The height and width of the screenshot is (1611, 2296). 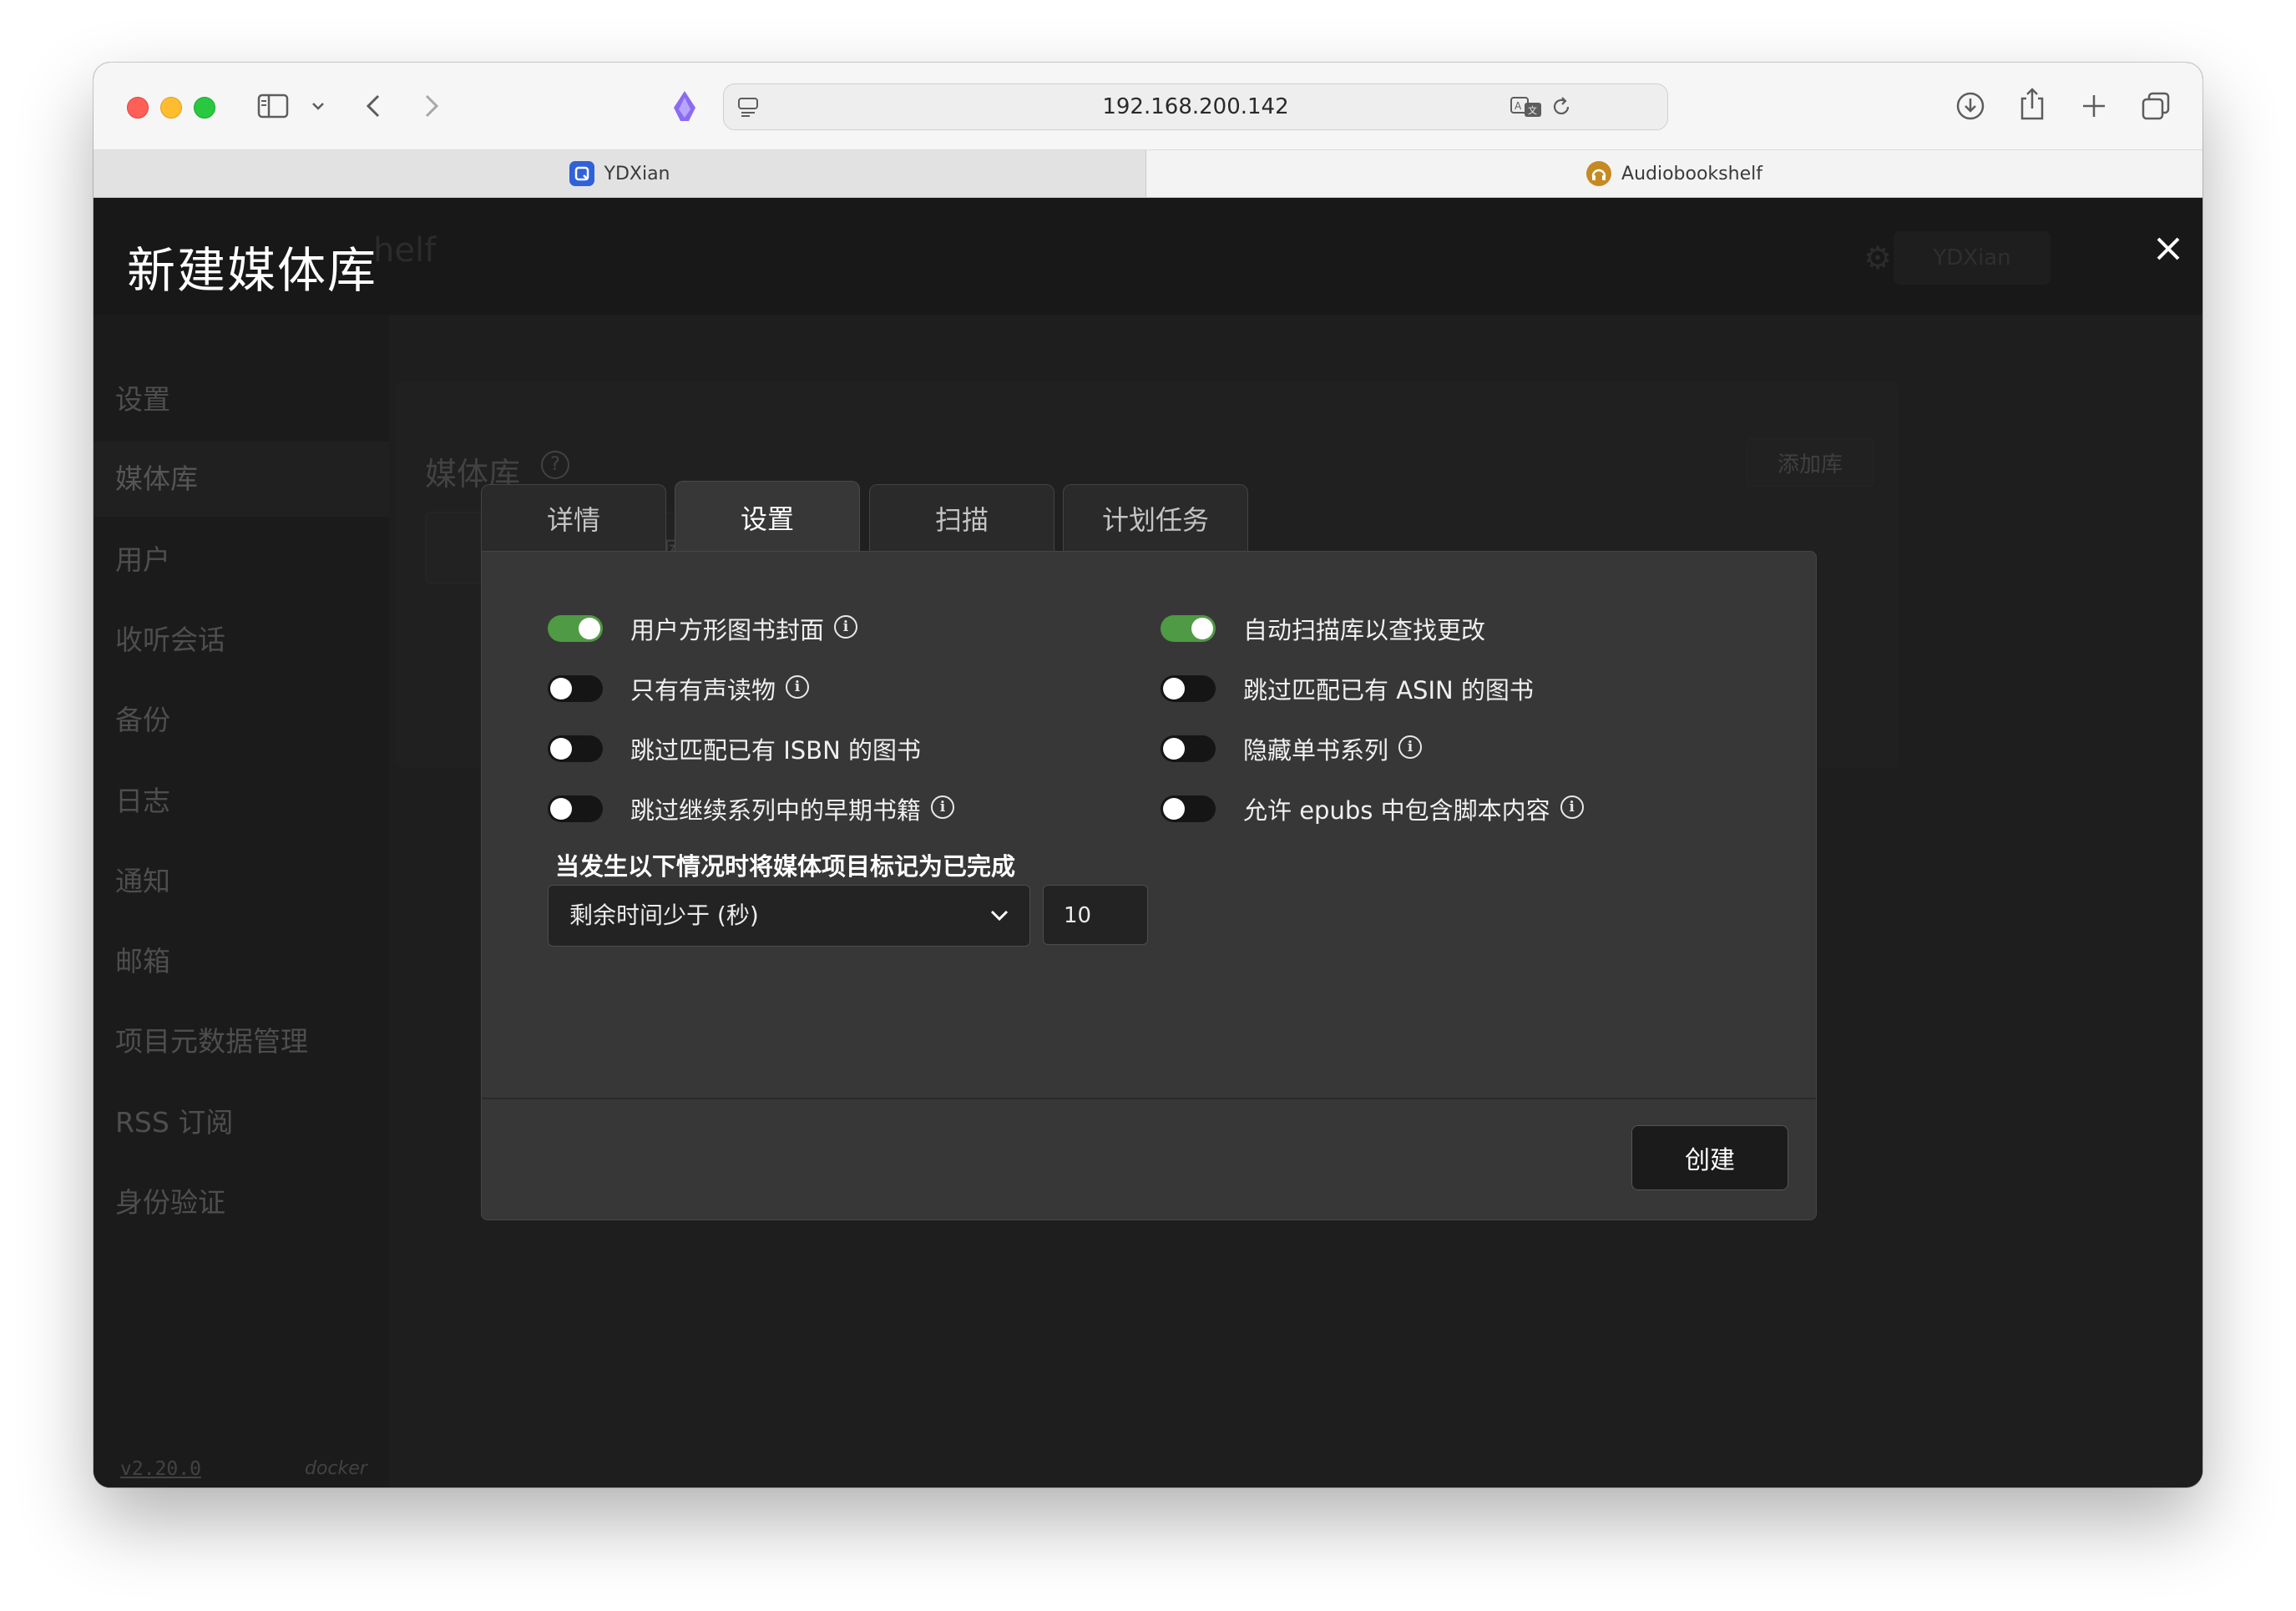 I want to click on back-icon, so click(x=373, y=106).